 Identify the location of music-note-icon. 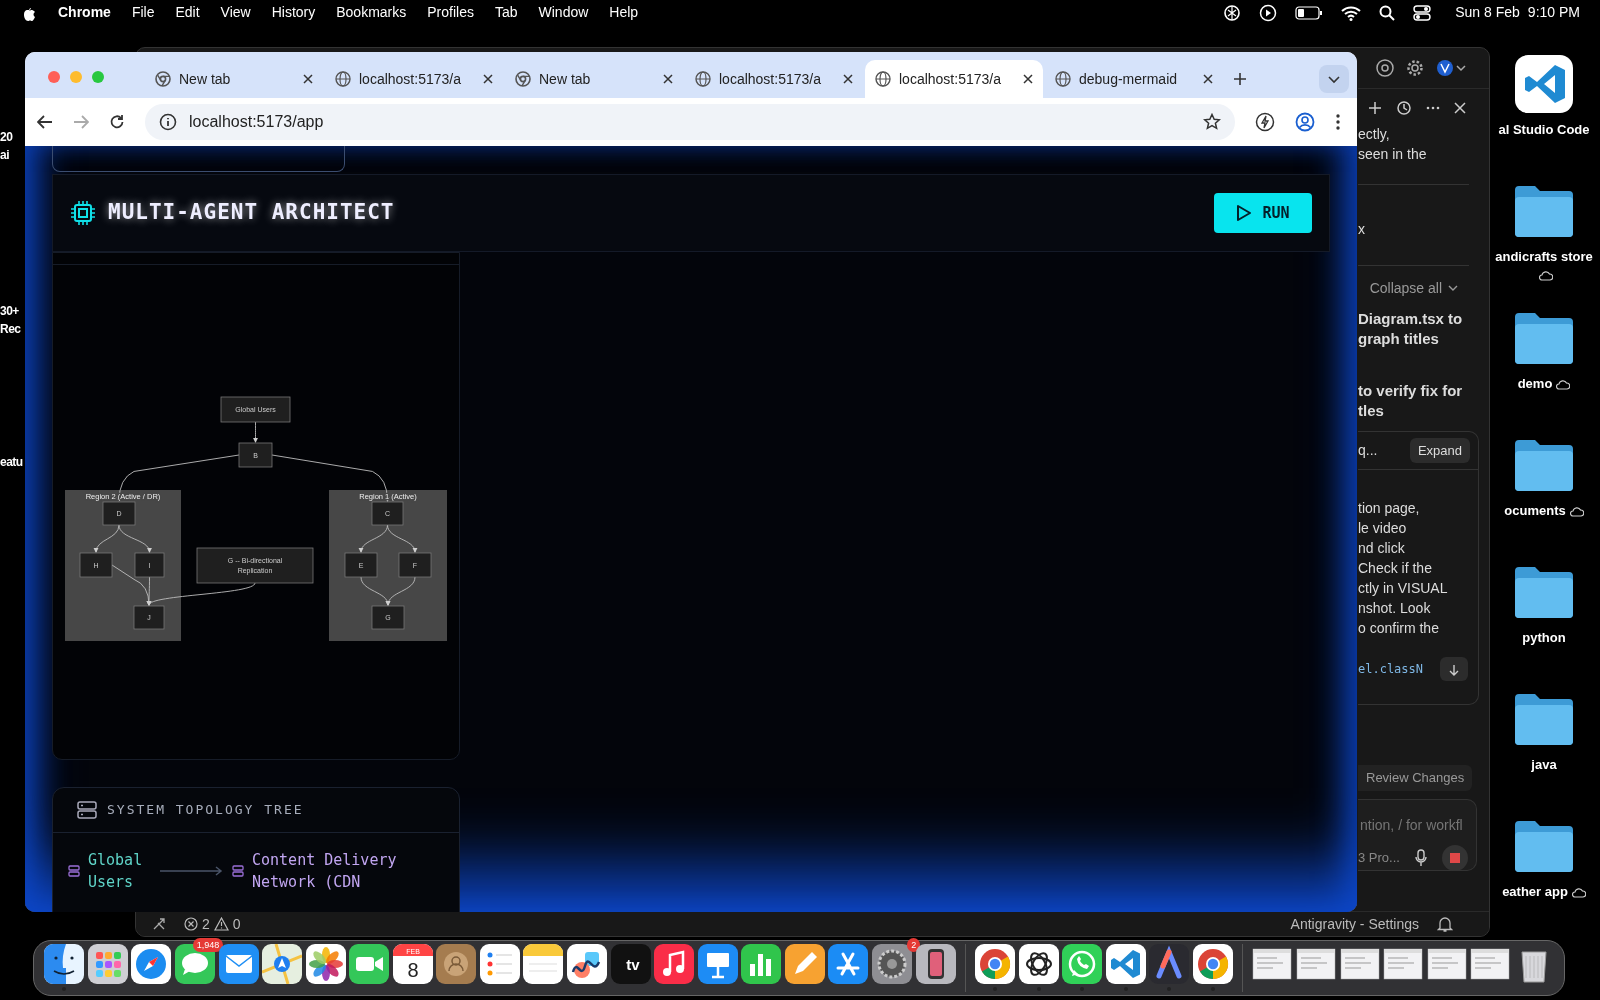
(674, 964).